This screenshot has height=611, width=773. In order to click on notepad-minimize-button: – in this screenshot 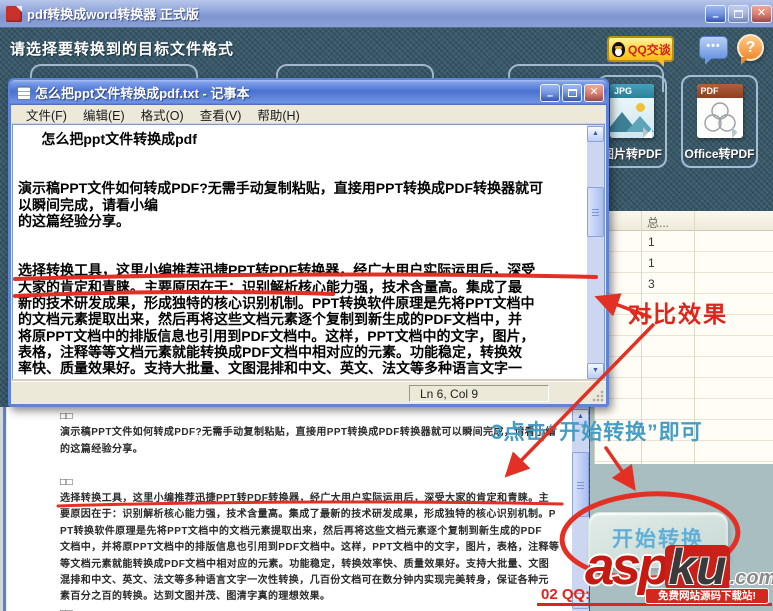, I will do `click(550, 92)`.